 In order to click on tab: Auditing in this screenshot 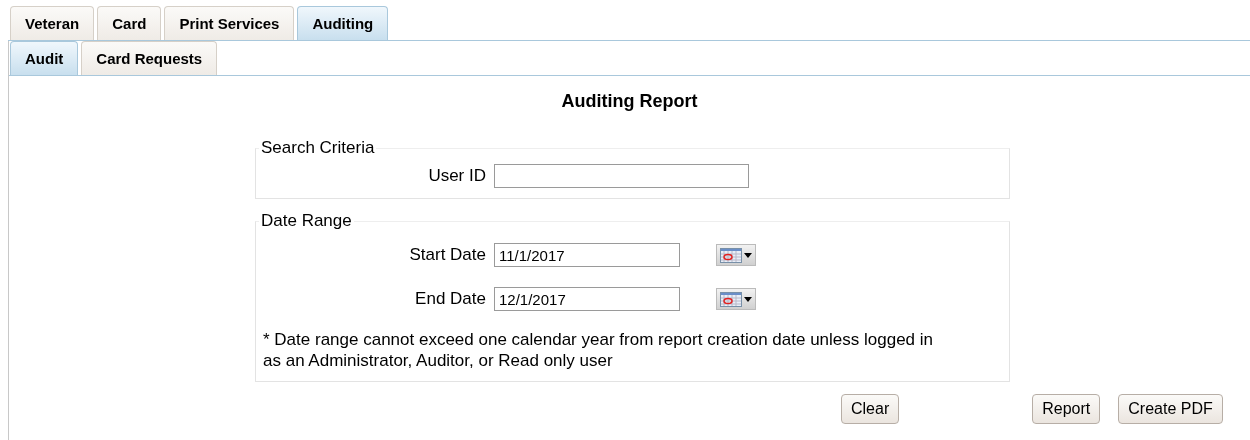, I will do `click(343, 23)`.